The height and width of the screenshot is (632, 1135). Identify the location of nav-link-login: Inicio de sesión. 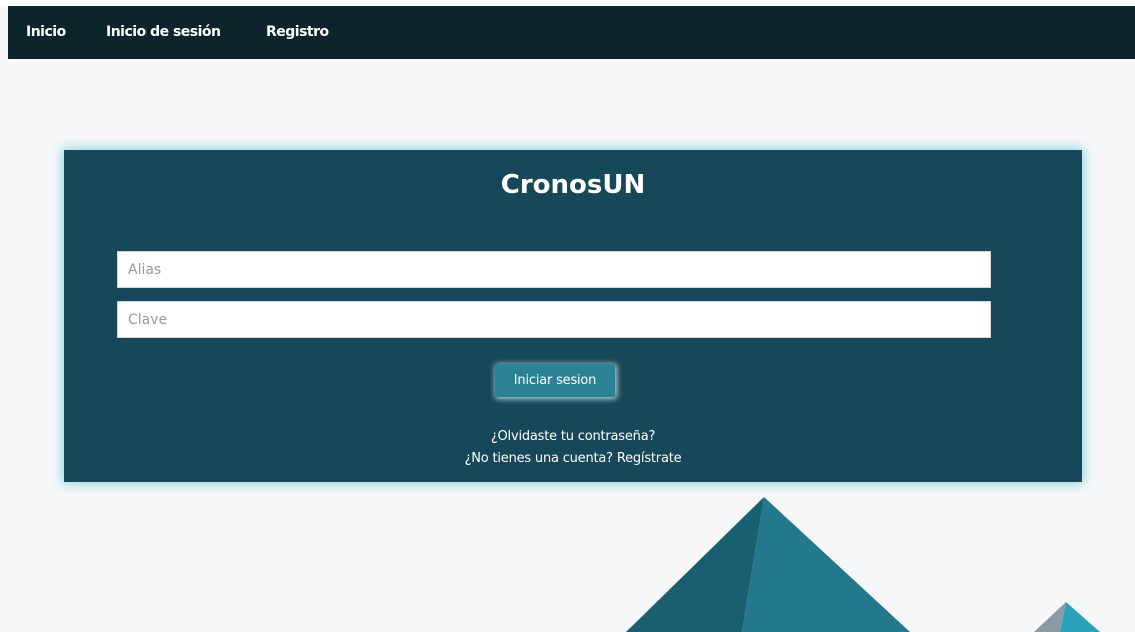
(163, 32).